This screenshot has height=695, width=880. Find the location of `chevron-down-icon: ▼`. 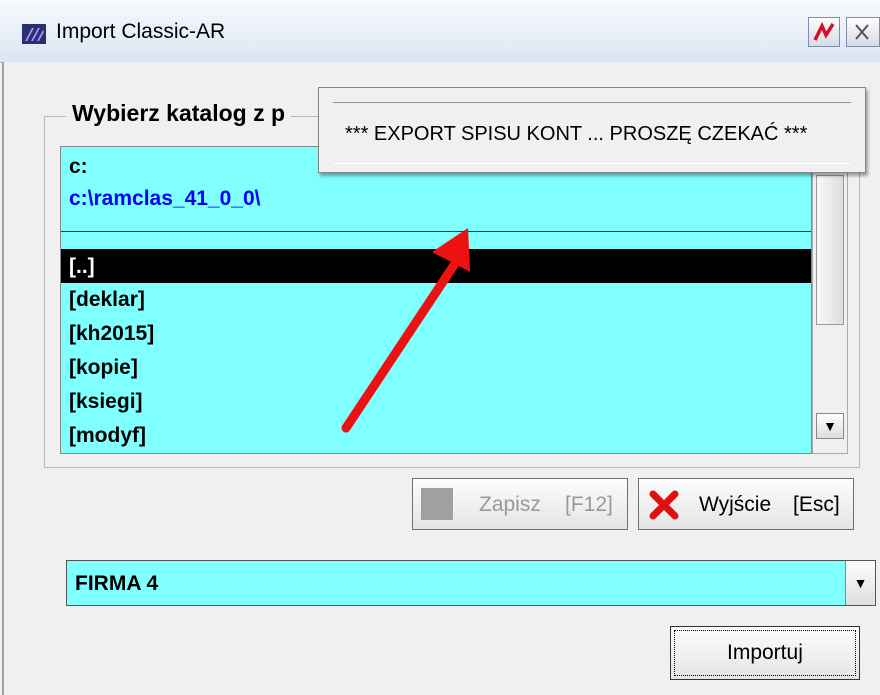

chevron-down-icon: ▼ is located at coordinates (860, 583).